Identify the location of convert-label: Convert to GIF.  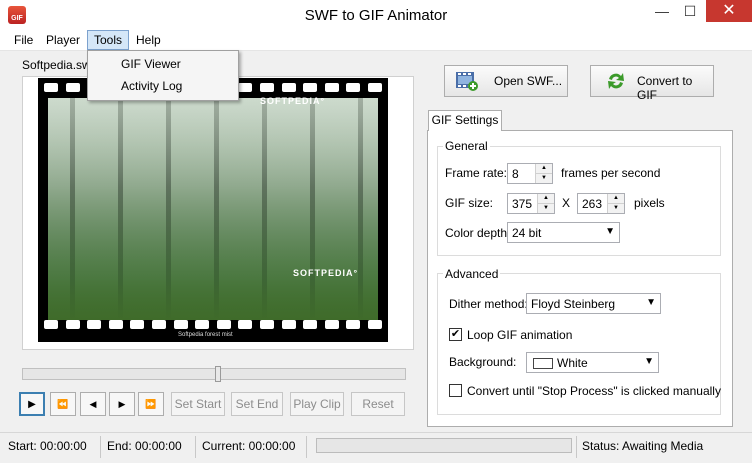
(665, 88).